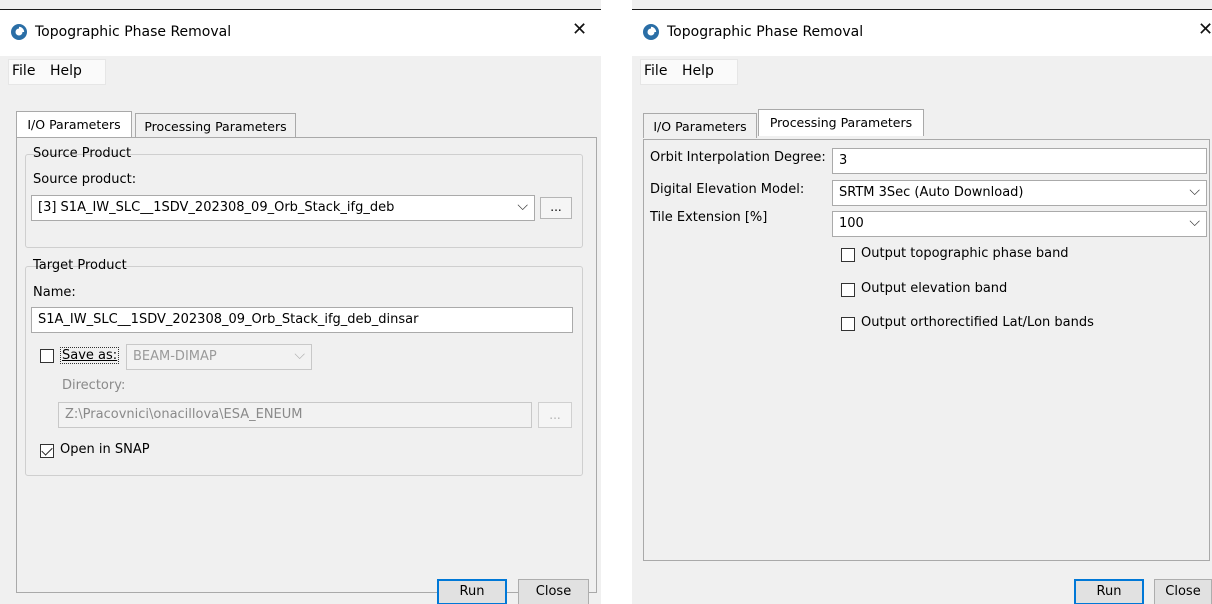 The image size is (1212, 604). I want to click on output-elevation-label: Output elevation band, so click(934, 288).